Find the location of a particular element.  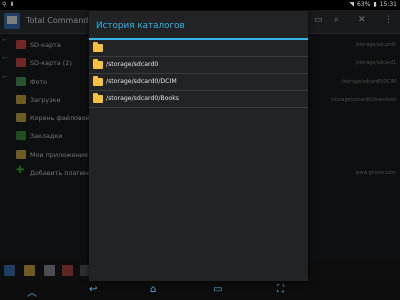

history-item: /storage/sdcard0/Books is located at coordinates (198, 99).